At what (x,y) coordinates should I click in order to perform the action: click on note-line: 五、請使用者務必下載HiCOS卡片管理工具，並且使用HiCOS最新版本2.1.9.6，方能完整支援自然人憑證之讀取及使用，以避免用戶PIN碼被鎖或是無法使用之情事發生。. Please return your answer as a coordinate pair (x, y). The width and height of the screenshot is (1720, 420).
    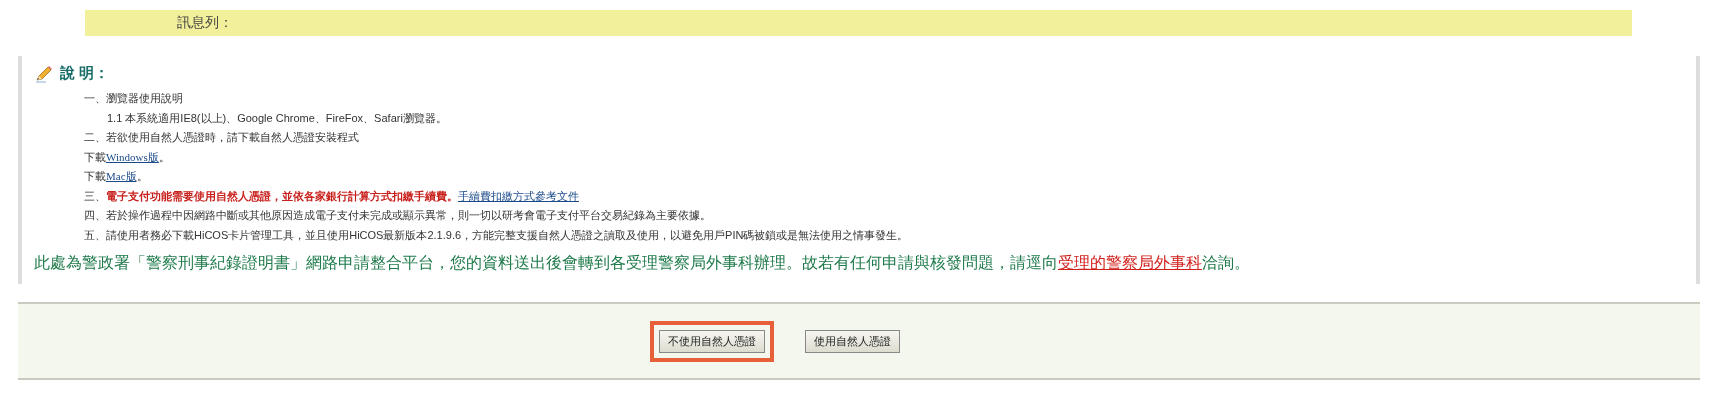
    Looking at the image, I should click on (497, 235).